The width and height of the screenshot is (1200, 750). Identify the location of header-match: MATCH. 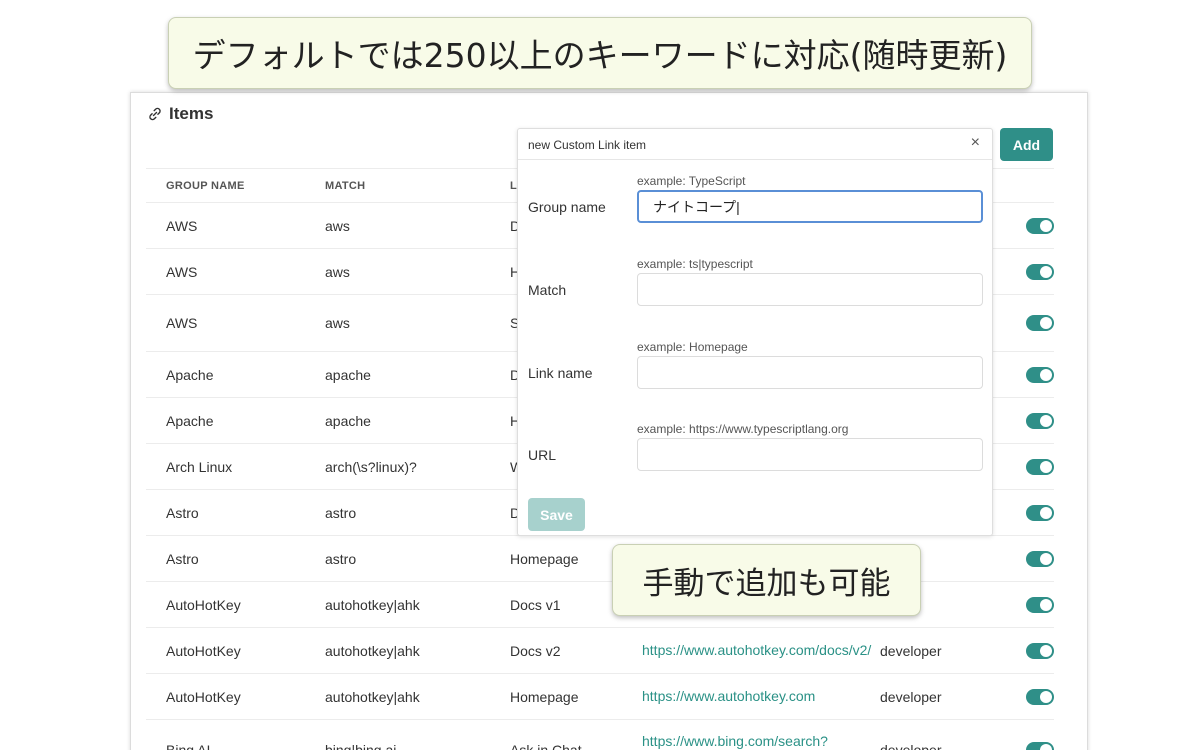
(345, 186).